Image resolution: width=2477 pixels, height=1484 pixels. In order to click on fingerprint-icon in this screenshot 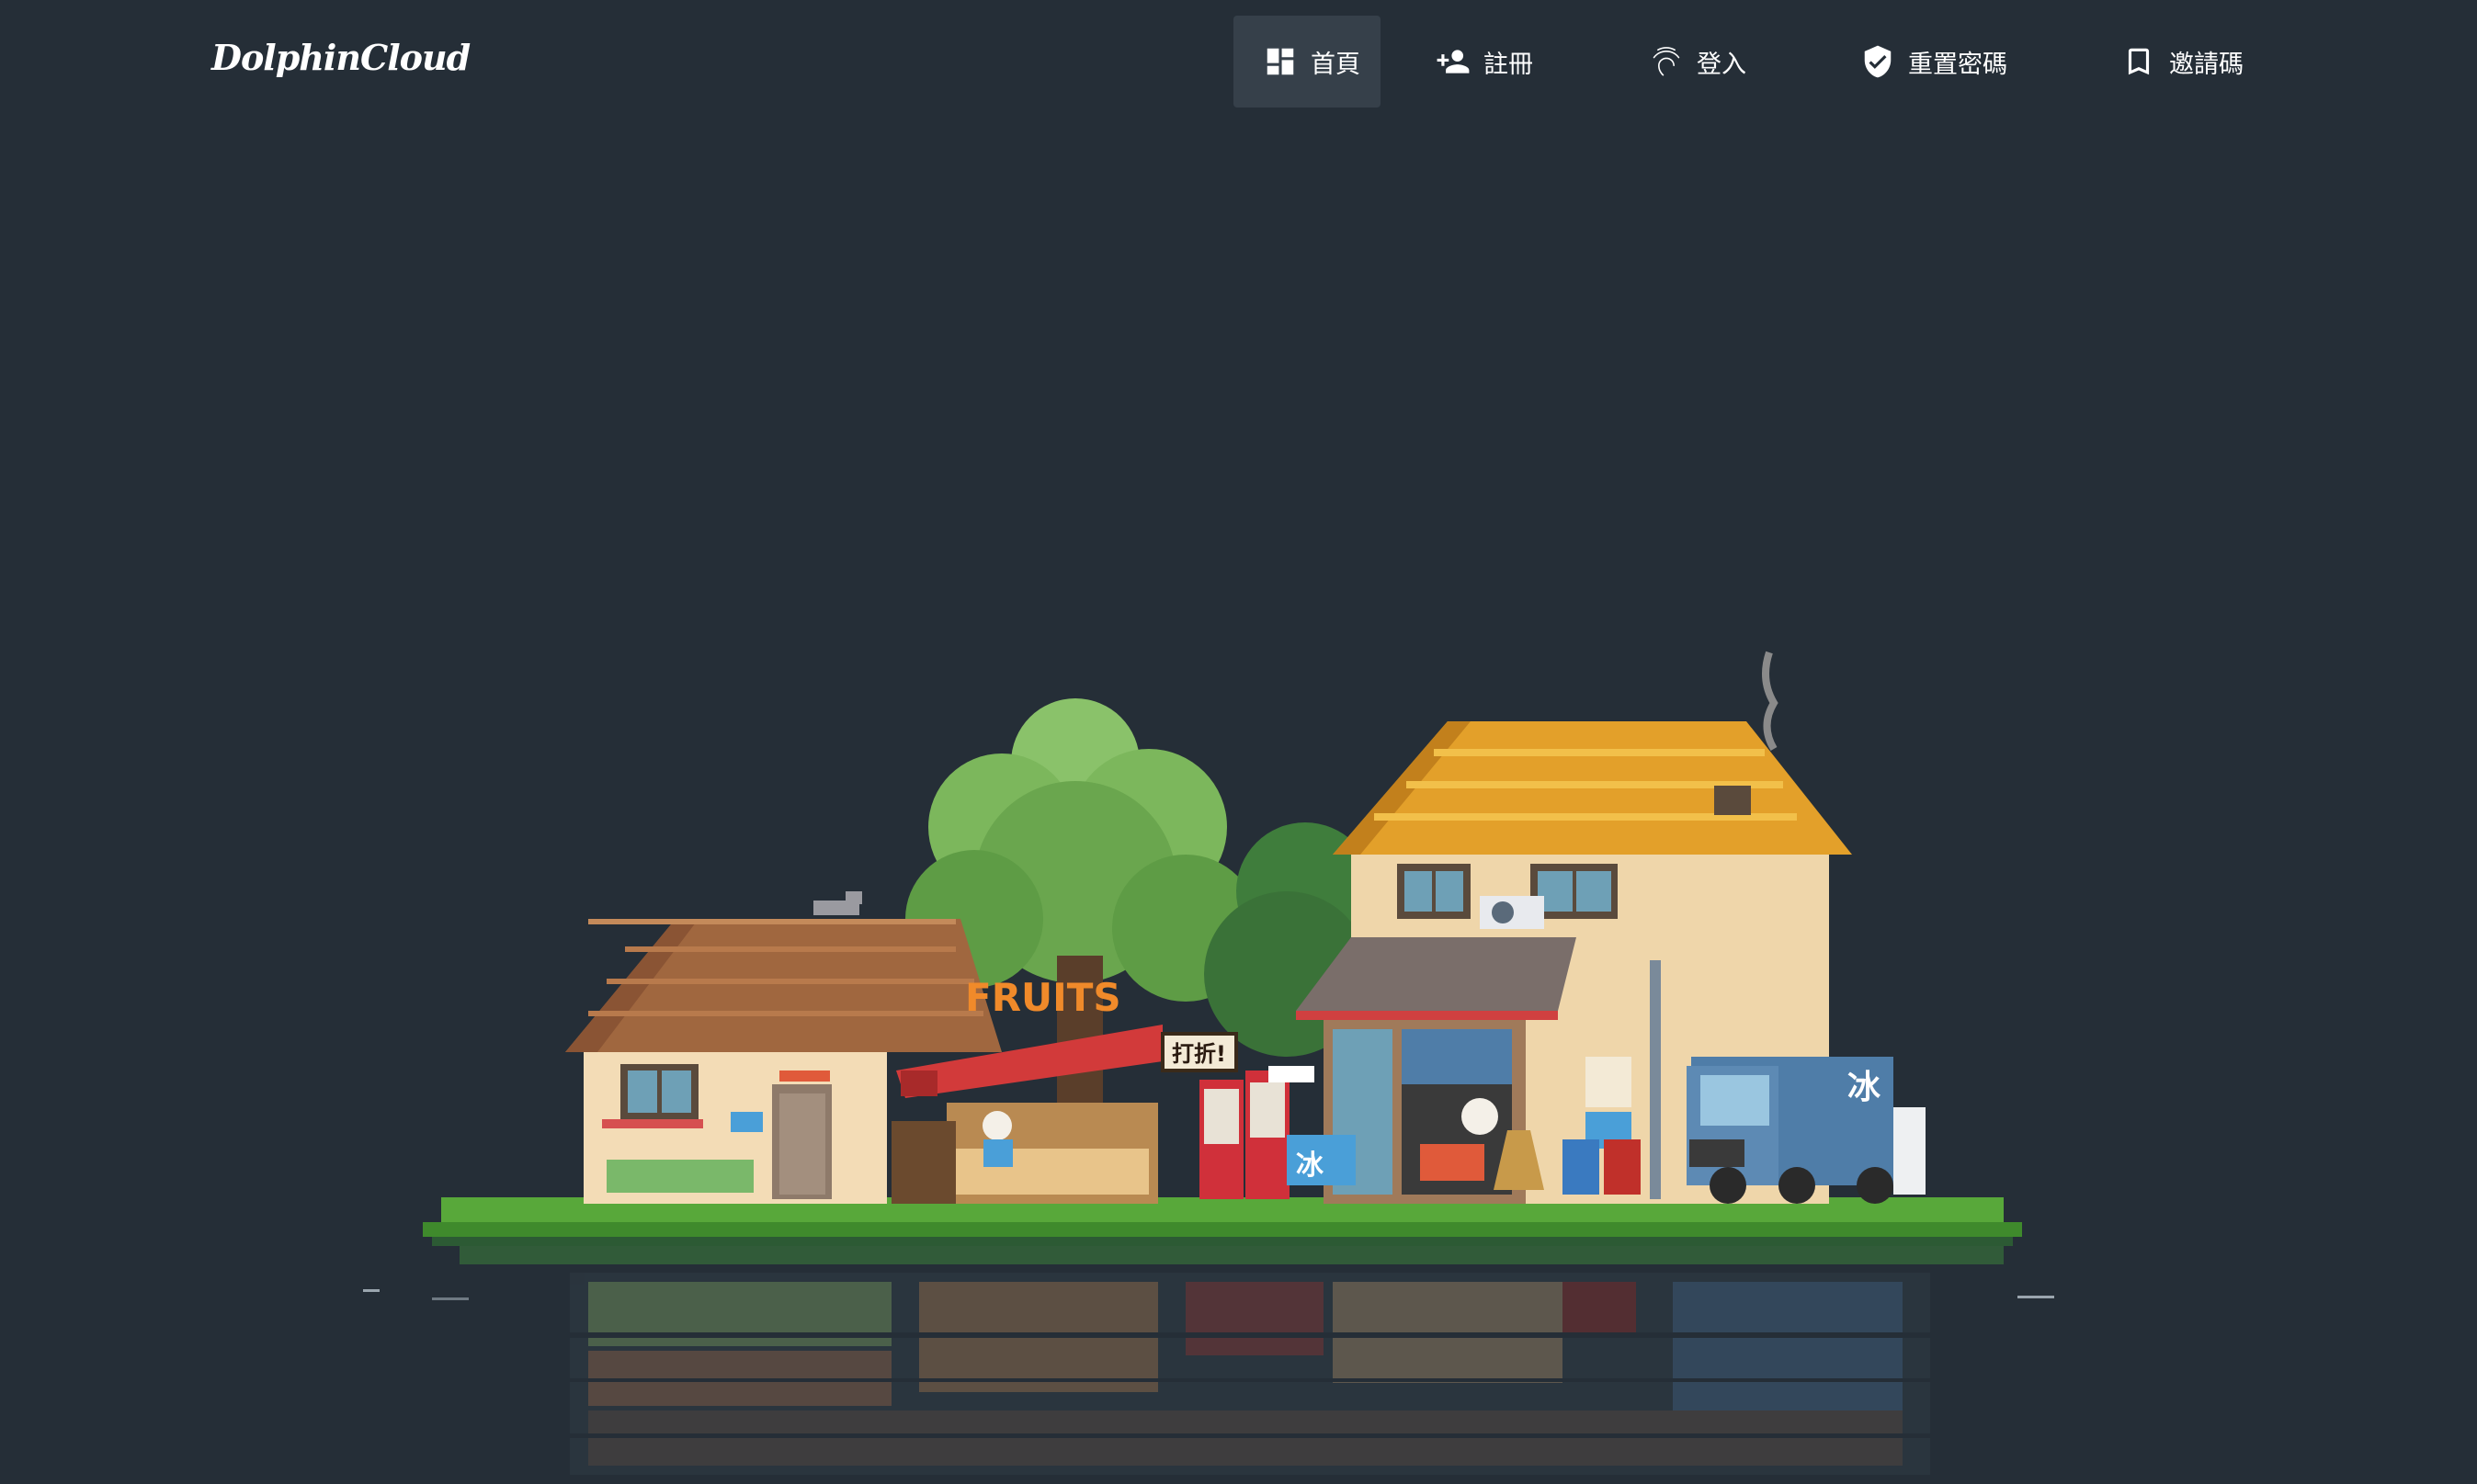, I will do `click(1666, 62)`.